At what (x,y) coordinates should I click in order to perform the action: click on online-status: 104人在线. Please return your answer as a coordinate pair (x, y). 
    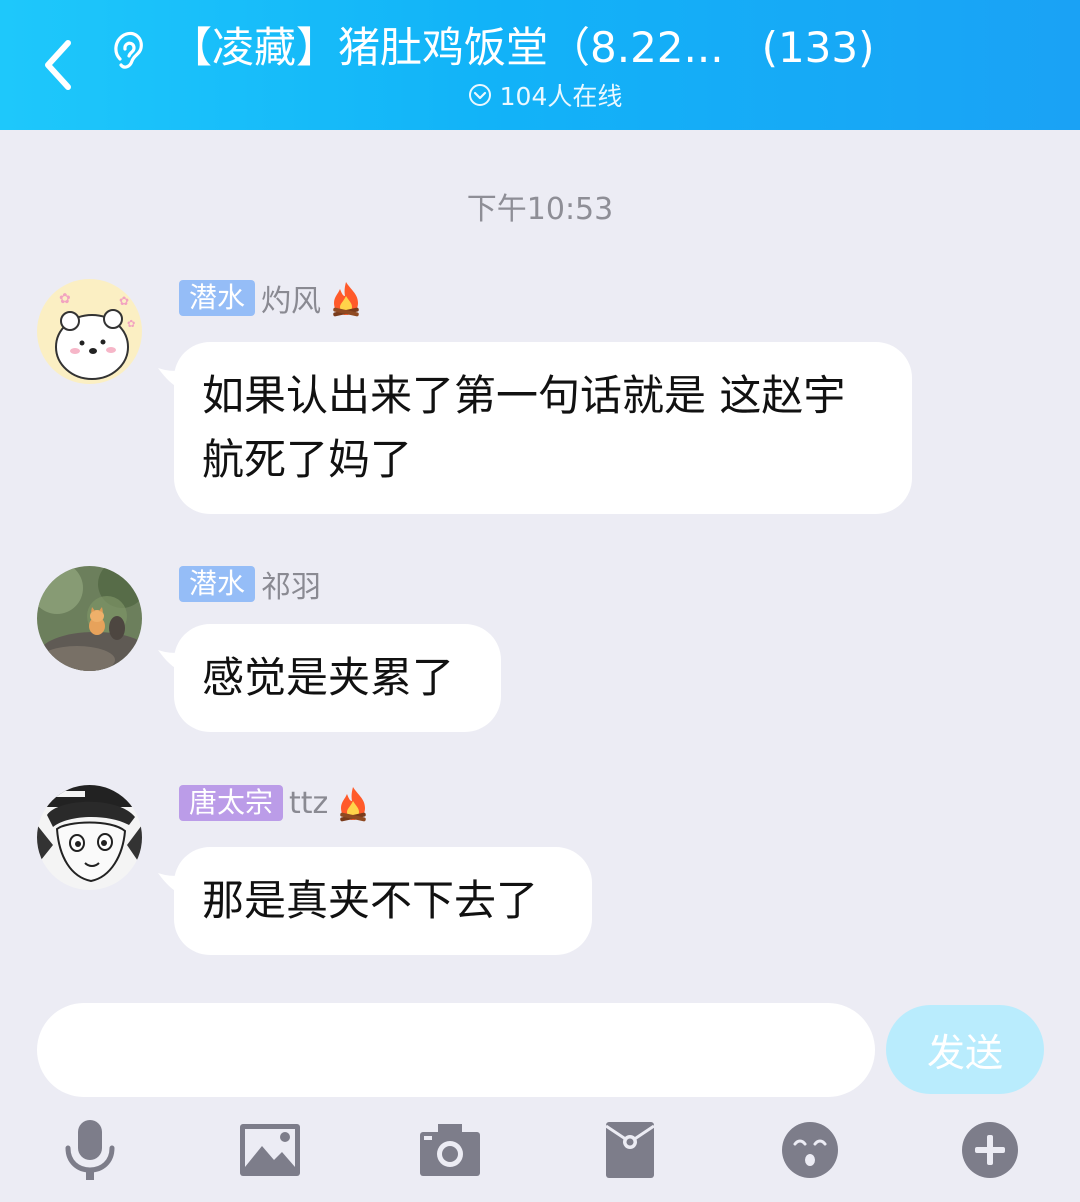
    Looking at the image, I should click on (540, 95).